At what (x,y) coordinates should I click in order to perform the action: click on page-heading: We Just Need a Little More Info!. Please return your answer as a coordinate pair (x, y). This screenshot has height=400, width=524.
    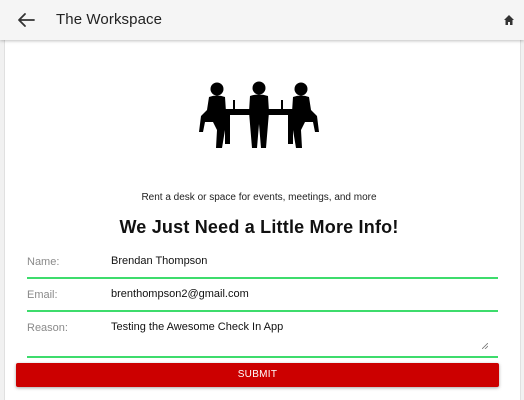
    Looking at the image, I should click on (259, 227).